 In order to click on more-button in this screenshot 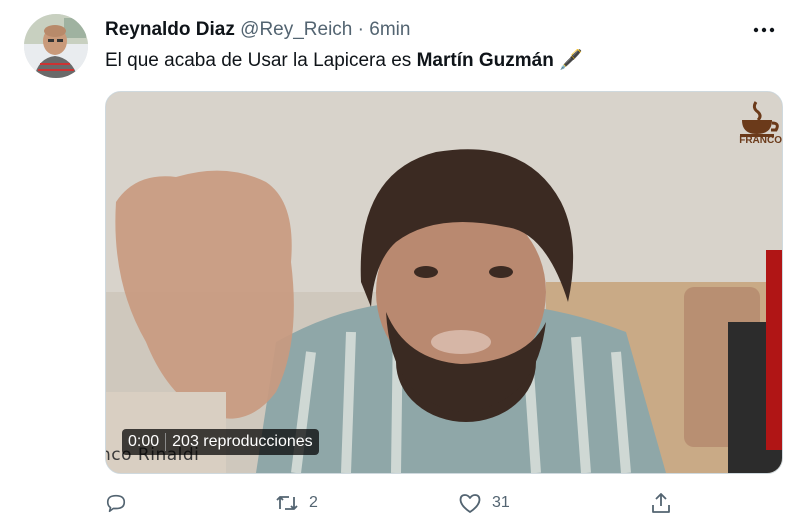, I will do `click(764, 30)`.